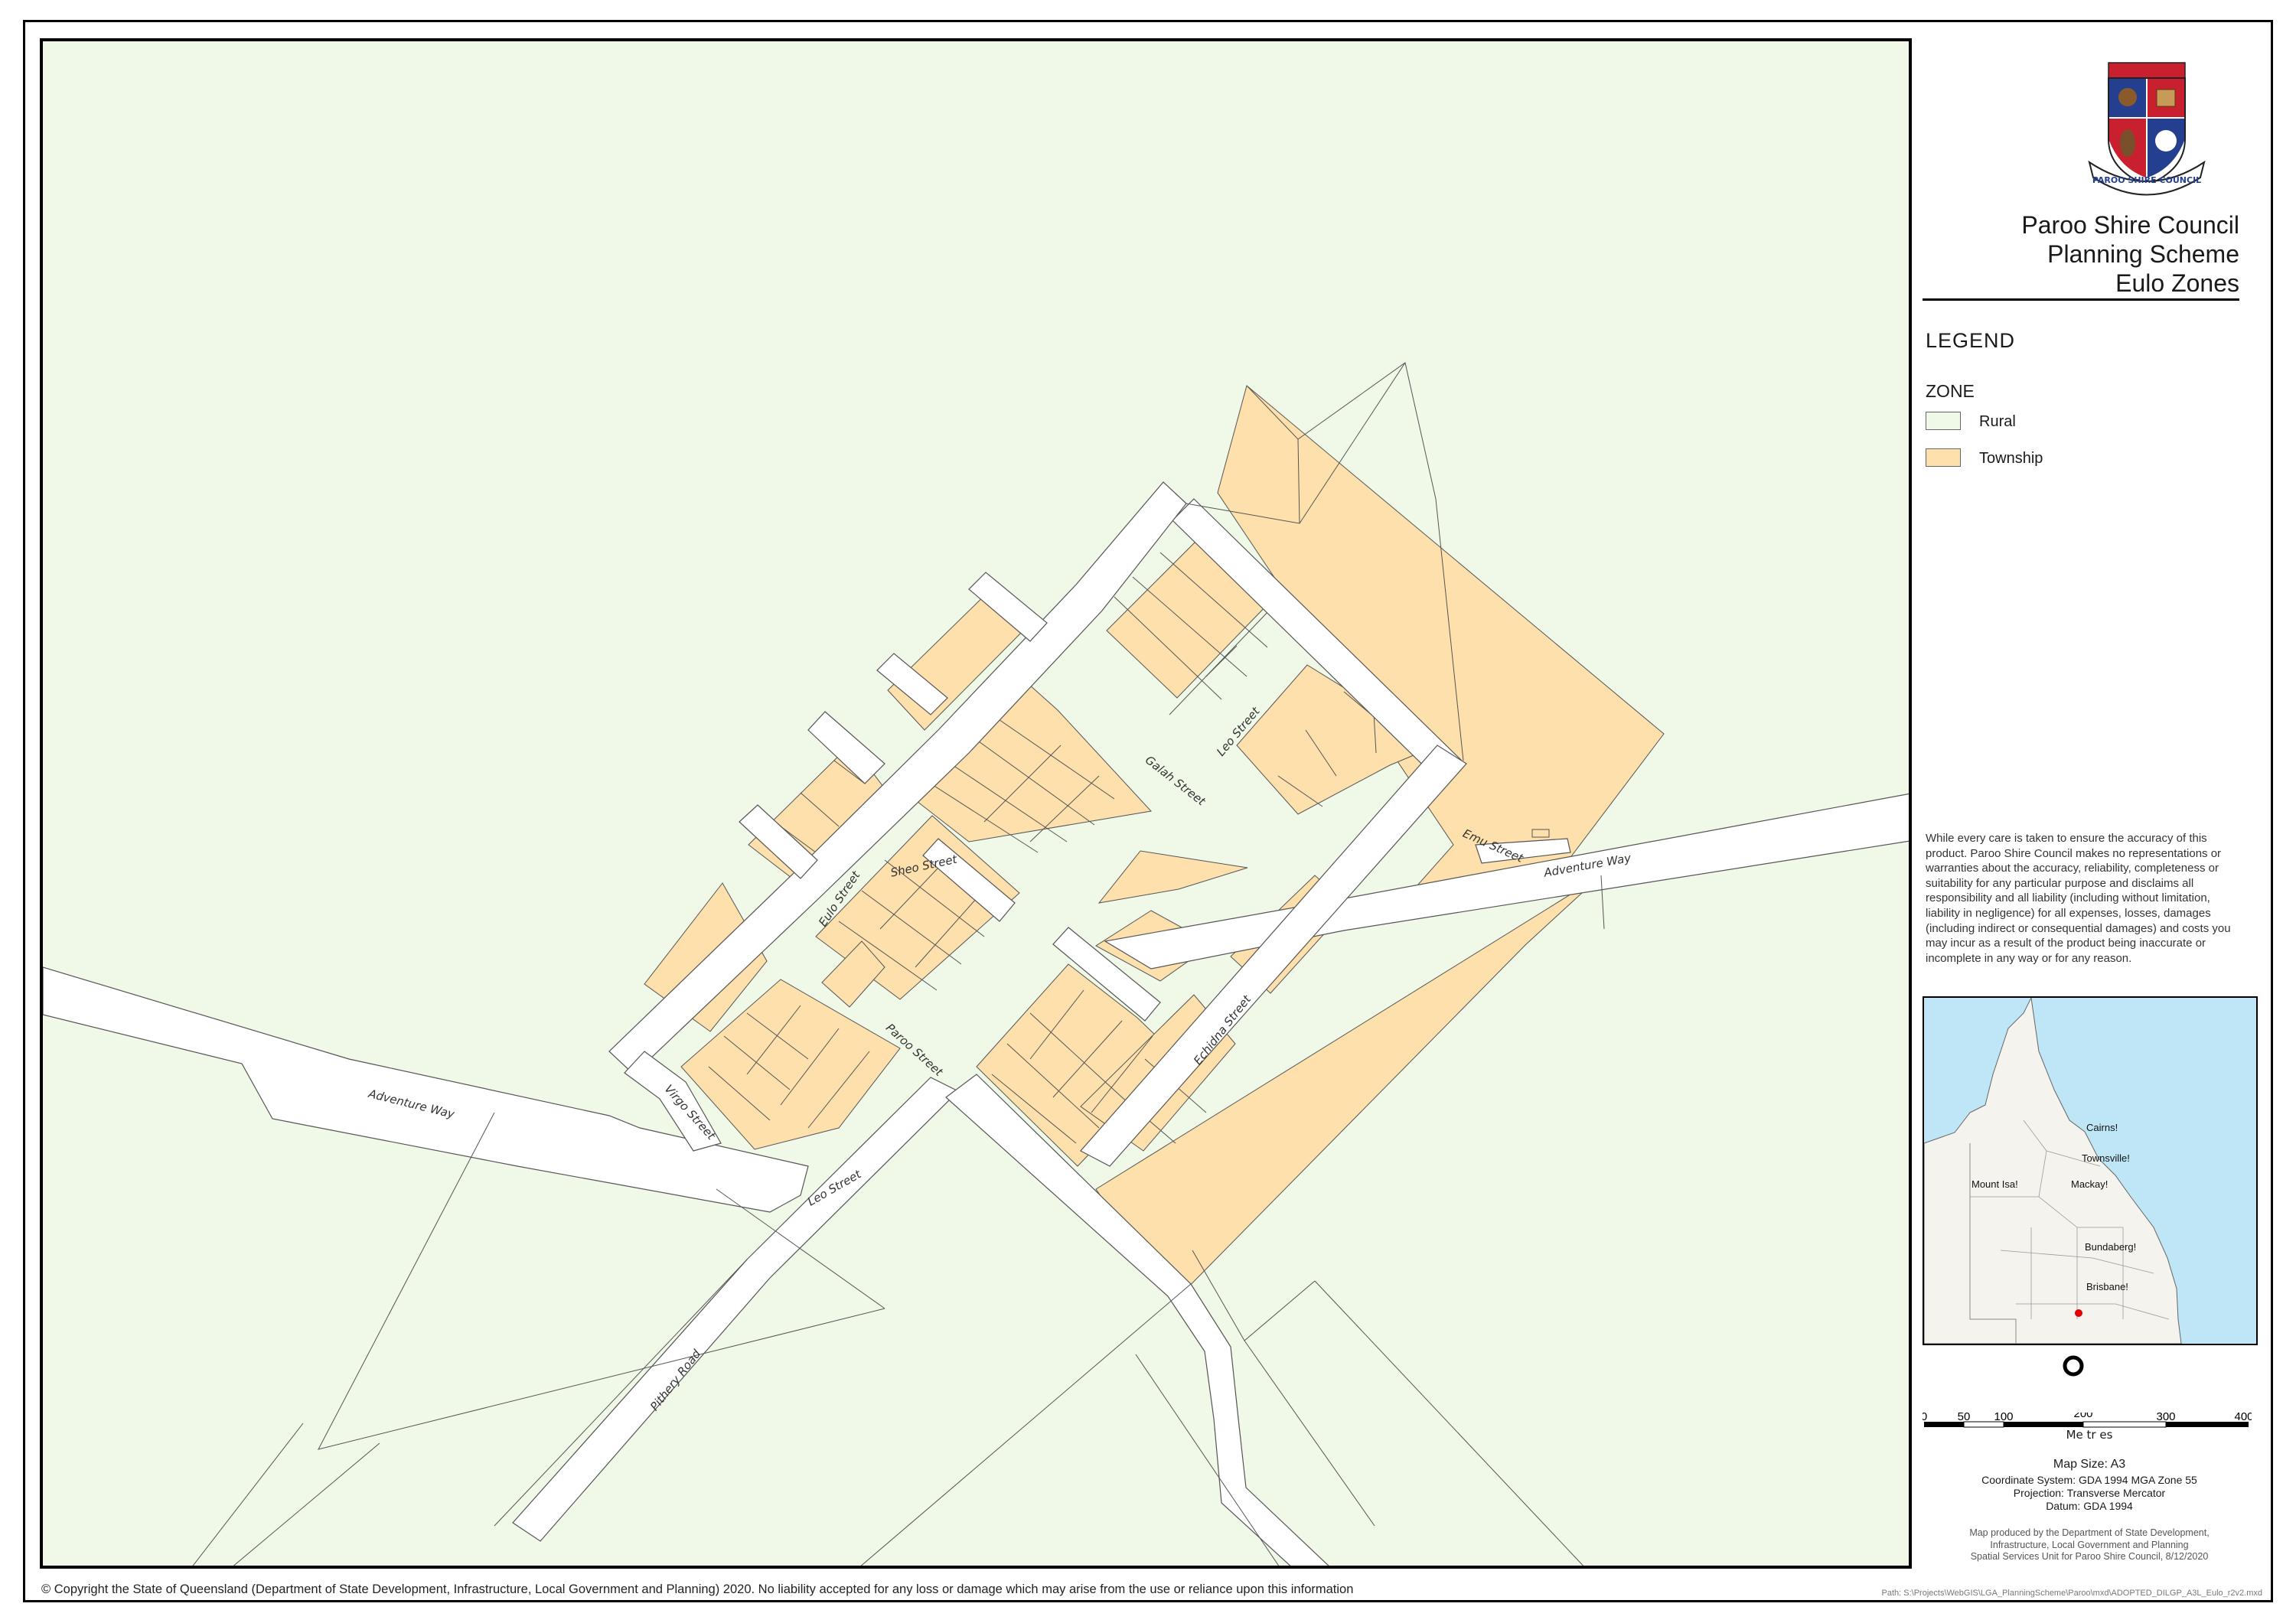 Image resolution: width=2296 pixels, height=1623 pixels. I want to click on scale-tick-300: 300, so click(2165, 1418).